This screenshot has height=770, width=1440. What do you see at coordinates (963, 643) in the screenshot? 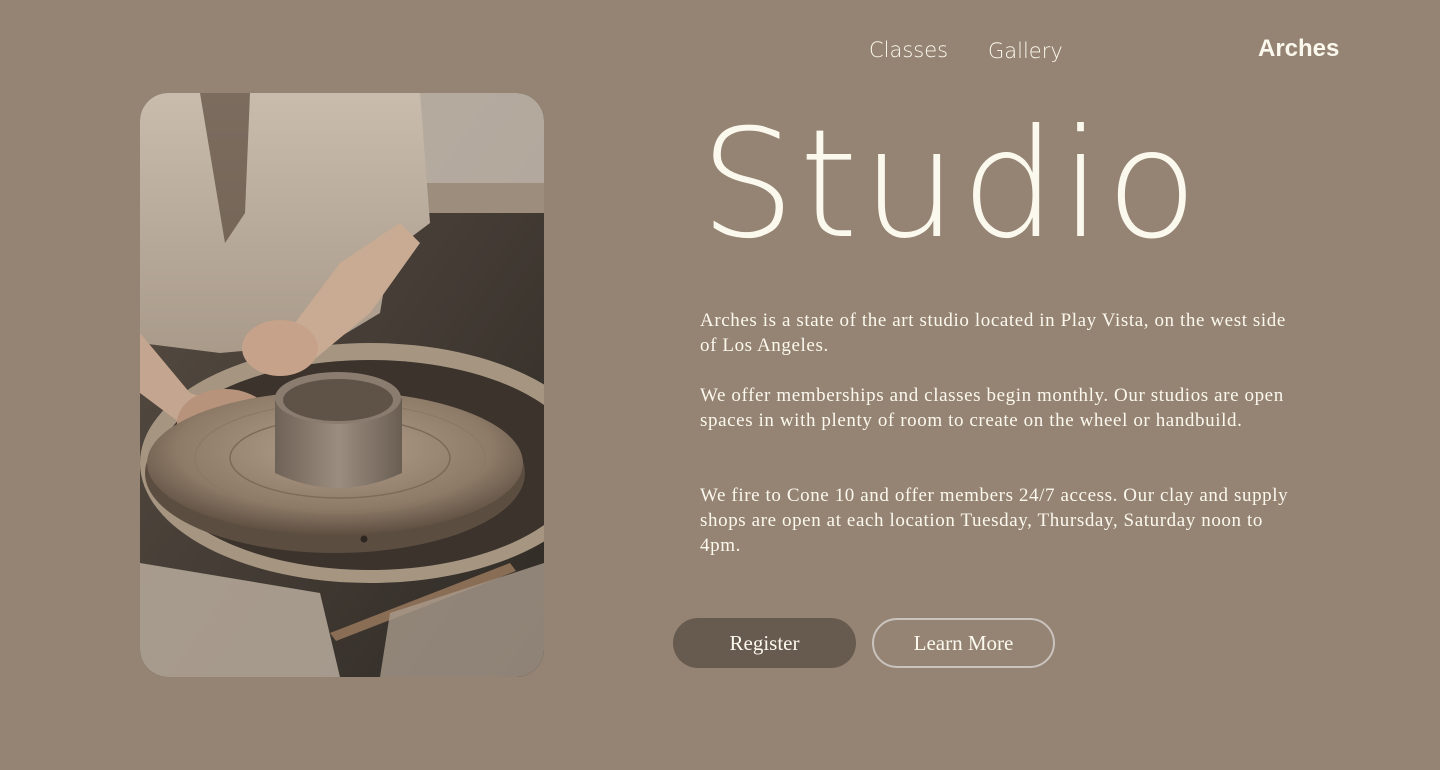
I see `learn-more-button: Learn More` at bounding box center [963, 643].